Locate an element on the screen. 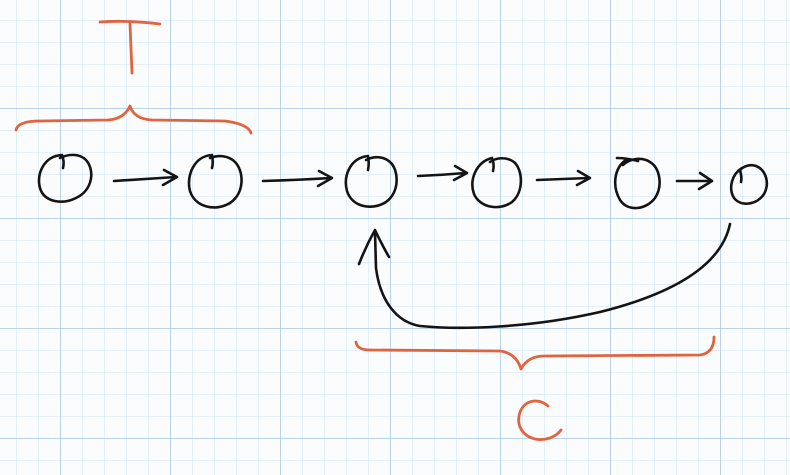  cycle-label-stroke is located at coordinates (540, 420).